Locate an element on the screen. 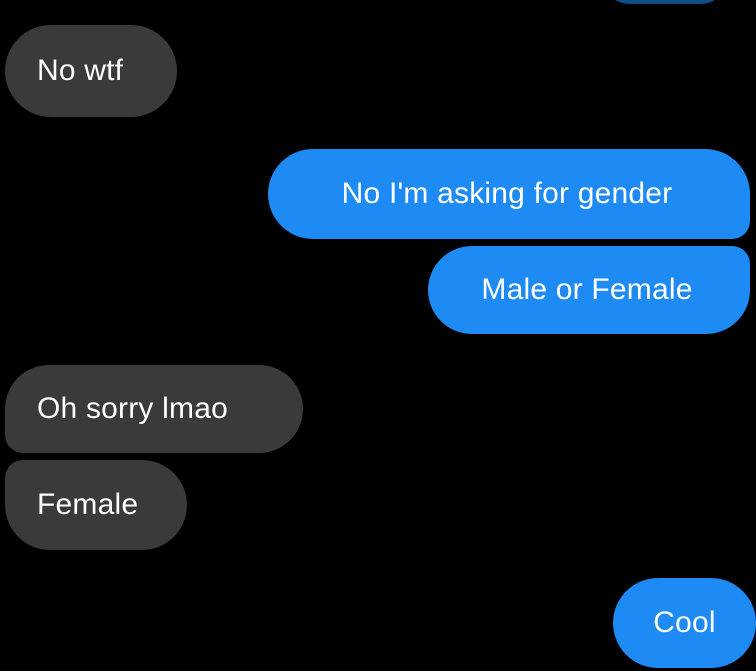 Image resolution: width=756 pixels, height=671 pixels. outgoing-message-bubble: No I'm asking for gender is located at coordinates (509, 194).